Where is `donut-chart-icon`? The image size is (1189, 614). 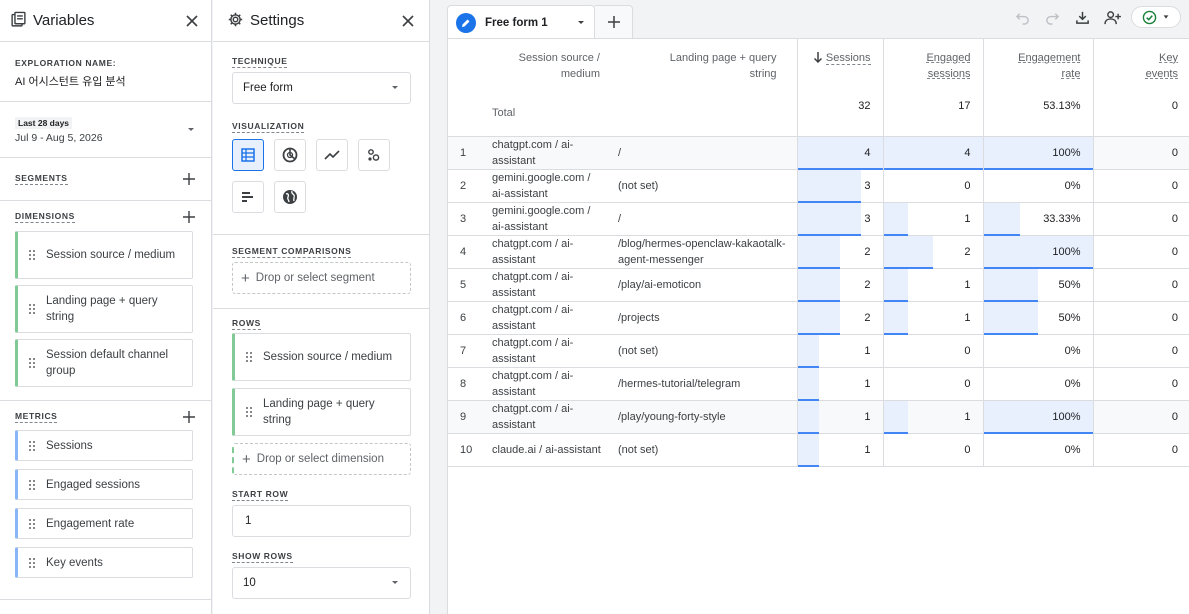 donut-chart-icon is located at coordinates (290, 155).